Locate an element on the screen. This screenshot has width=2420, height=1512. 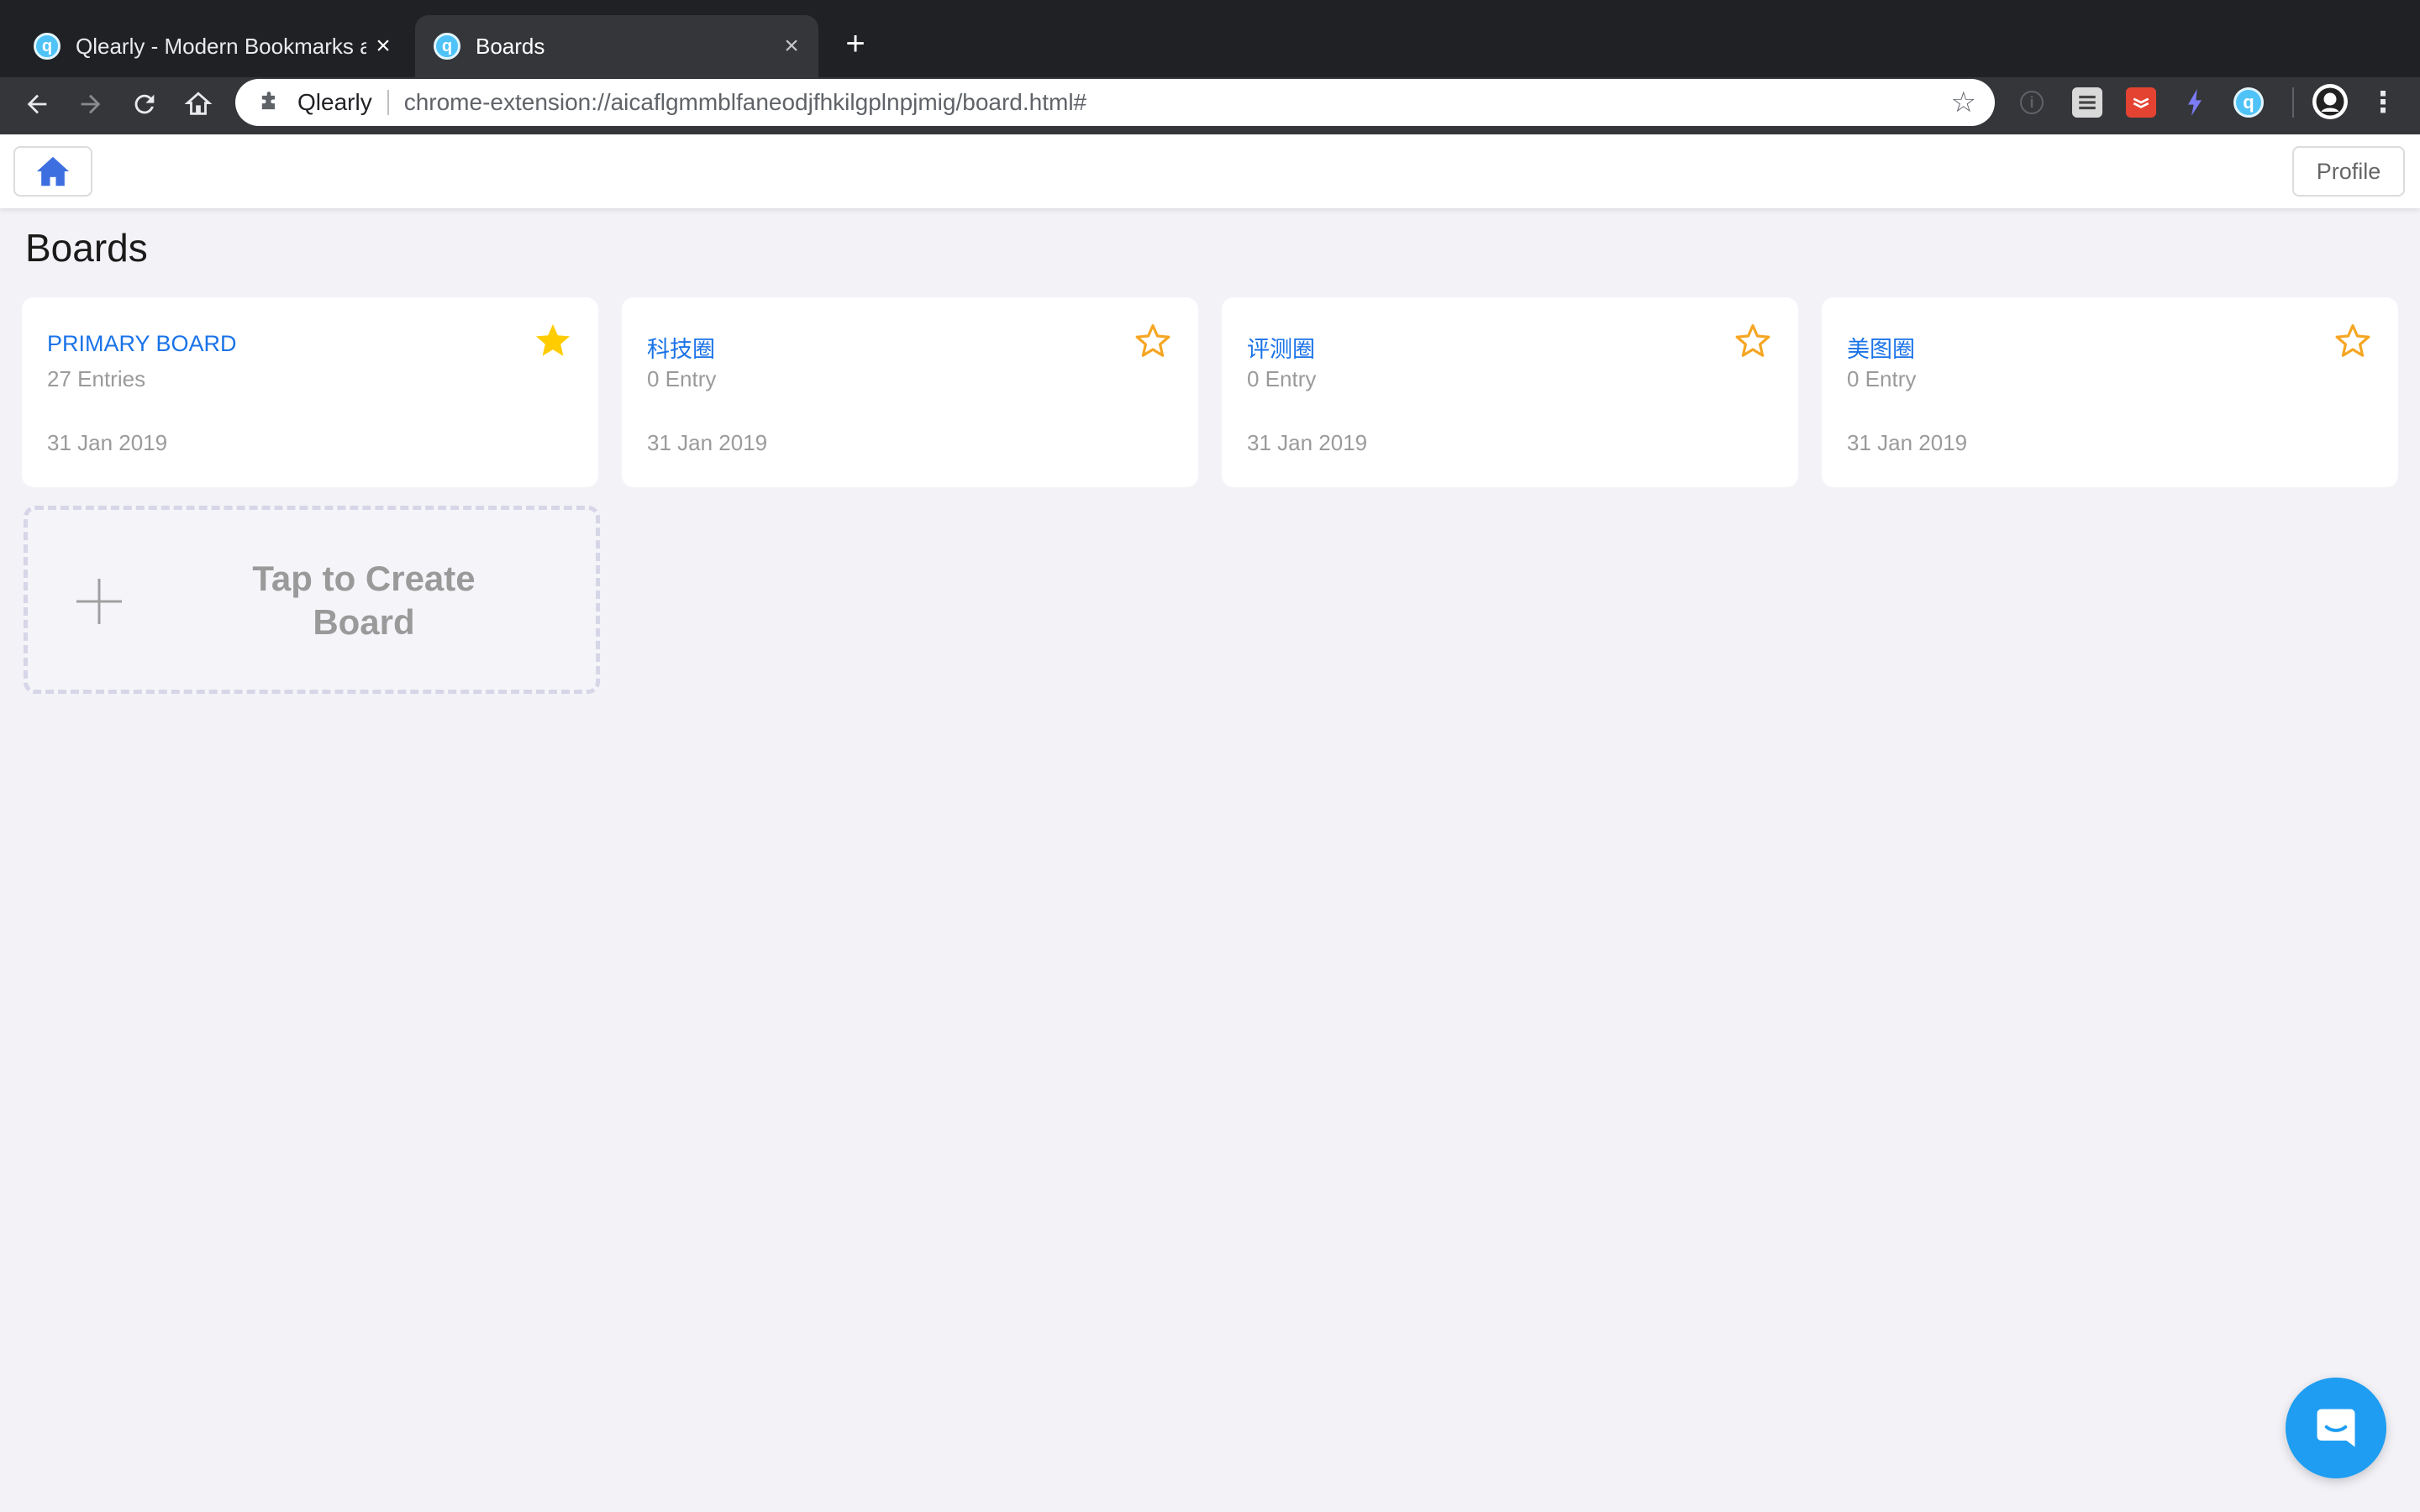
tab-title: Boards is located at coordinates (511, 46).